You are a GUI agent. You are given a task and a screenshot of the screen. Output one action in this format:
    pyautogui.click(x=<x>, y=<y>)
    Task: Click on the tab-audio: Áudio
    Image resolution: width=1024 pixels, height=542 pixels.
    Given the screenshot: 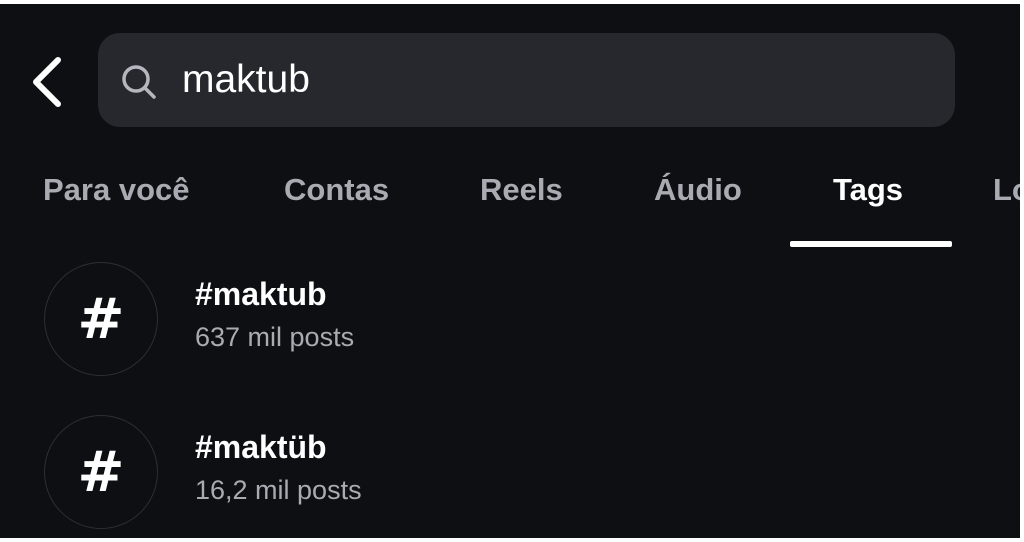 What is the action you would take?
    pyautogui.click(x=698, y=190)
    